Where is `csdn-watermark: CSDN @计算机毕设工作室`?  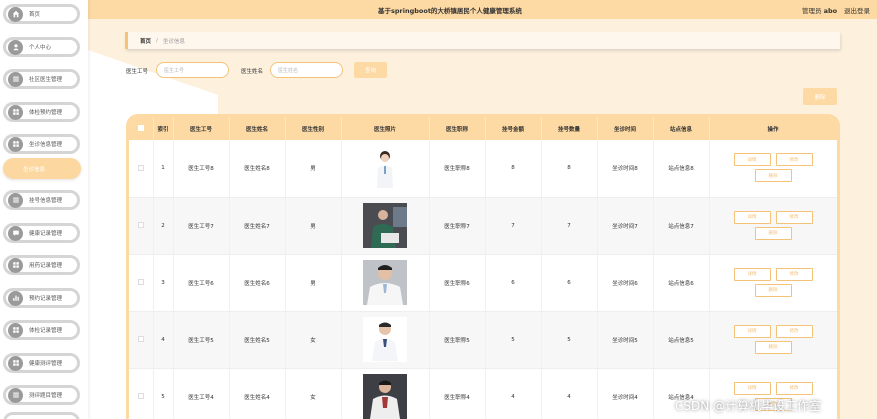 csdn-watermark: CSDN @计算机毕设工作室 is located at coordinates (748, 406).